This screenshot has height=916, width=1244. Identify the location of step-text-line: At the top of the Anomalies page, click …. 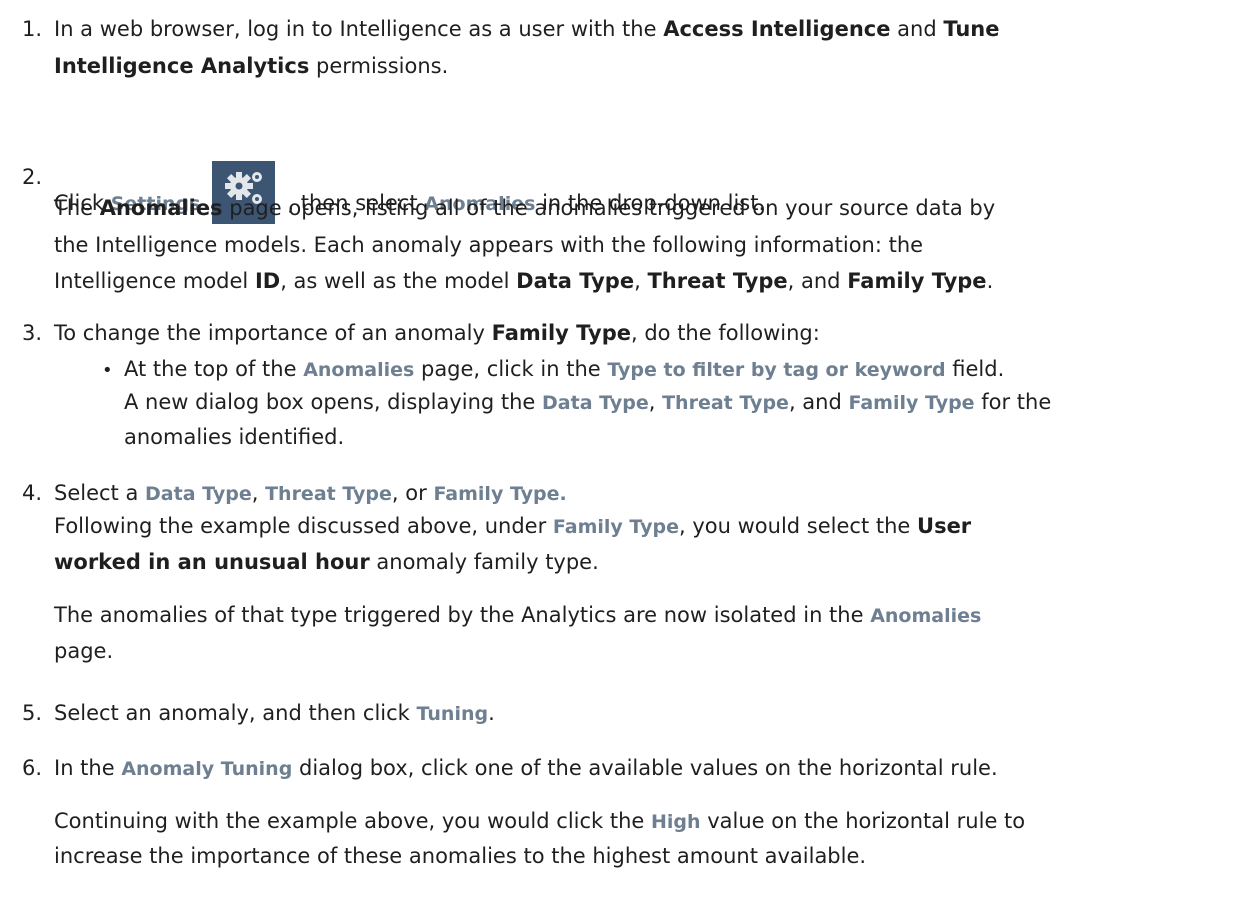
(564, 369).